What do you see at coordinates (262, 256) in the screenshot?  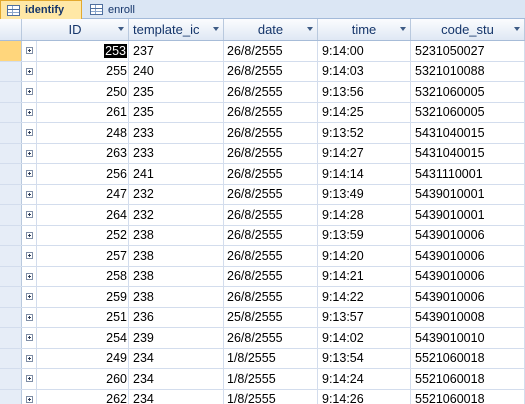 I see `table-row: 257 238 26/8/2555 9:14:20 5439010006` at bounding box center [262, 256].